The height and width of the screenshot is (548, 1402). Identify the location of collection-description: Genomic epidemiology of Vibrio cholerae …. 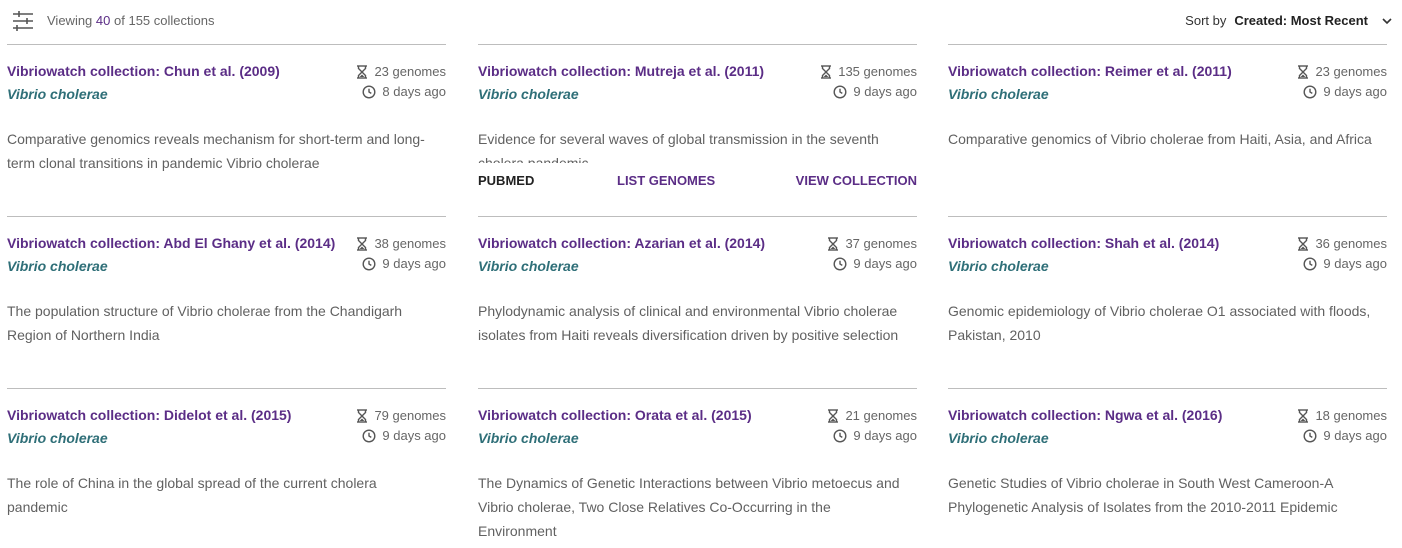
(1159, 323).